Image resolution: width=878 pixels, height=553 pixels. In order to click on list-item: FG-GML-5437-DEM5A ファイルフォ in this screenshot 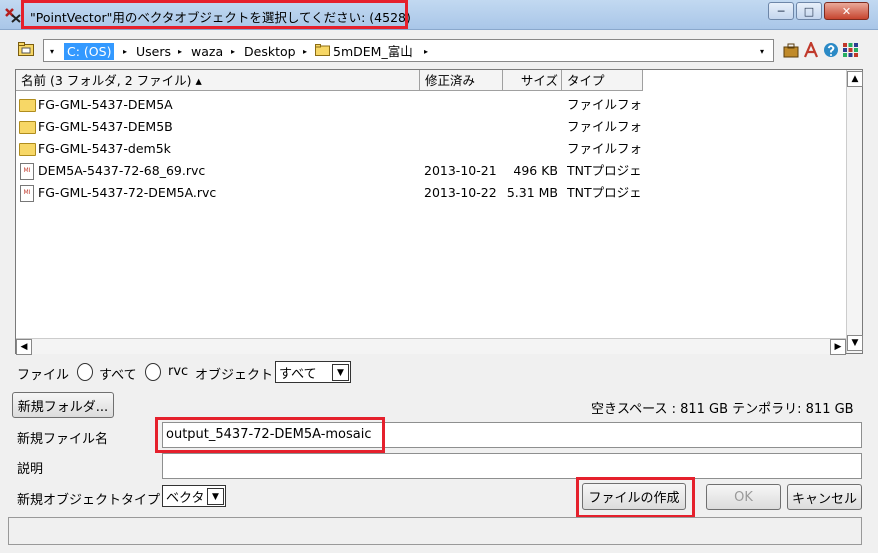, I will do `click(427, 105)`.